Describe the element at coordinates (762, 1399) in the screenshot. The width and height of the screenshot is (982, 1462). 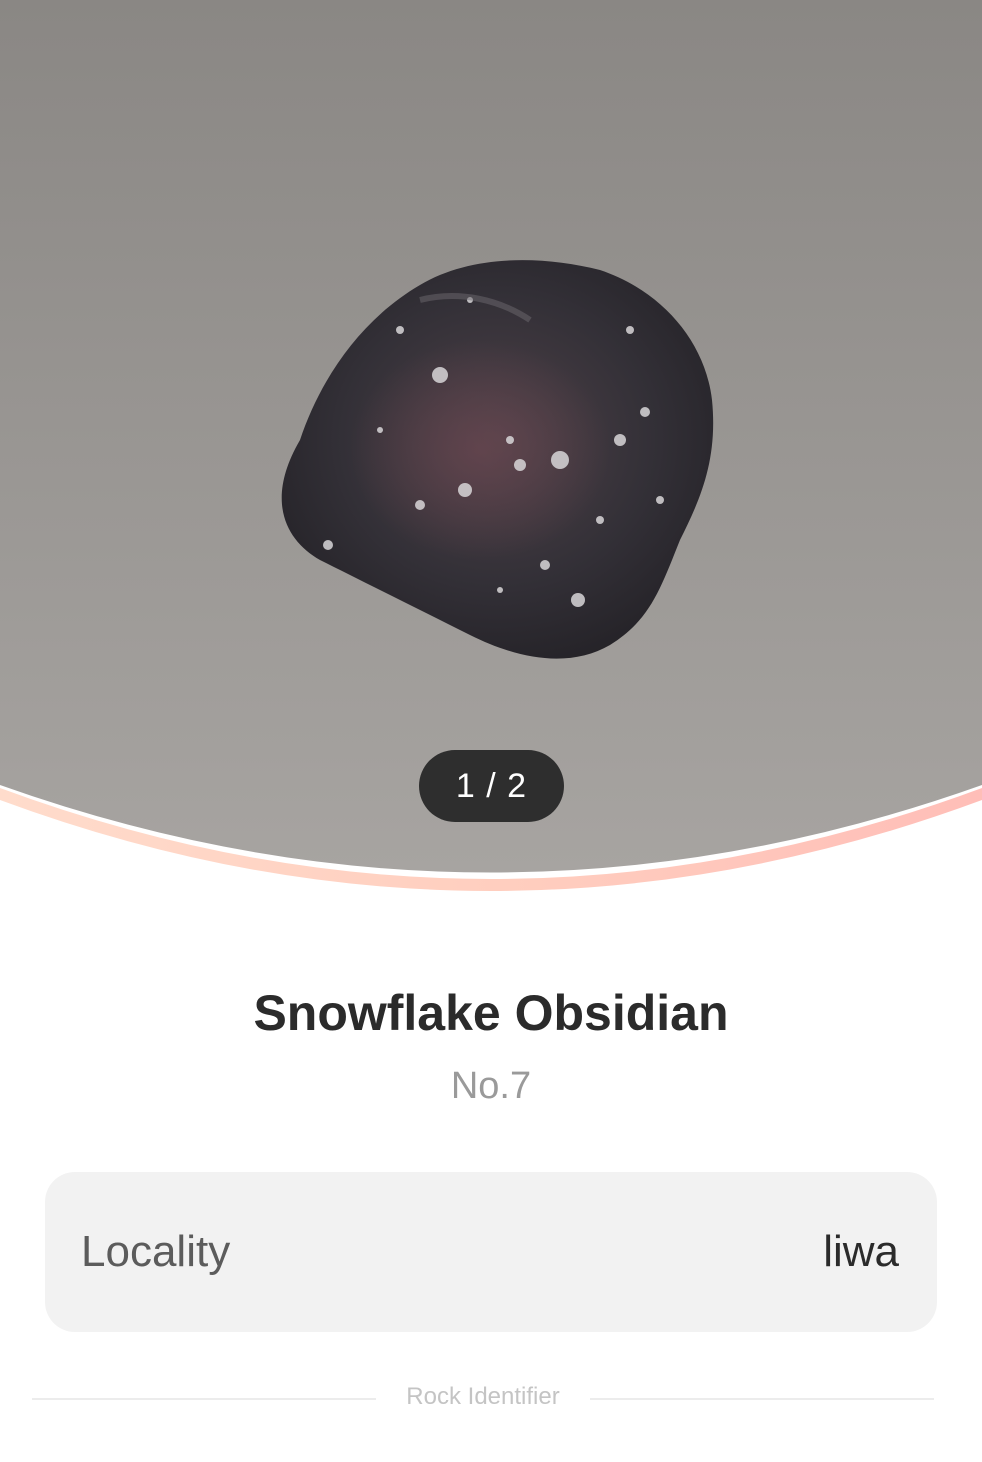
I see `footer-divider-right` at that location.